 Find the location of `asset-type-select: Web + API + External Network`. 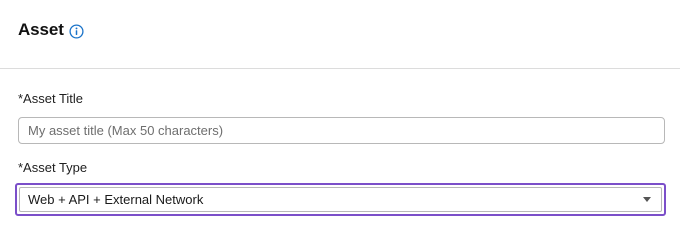

asset-type-select: Web + API + External Network is located at coordinates (340, 199).